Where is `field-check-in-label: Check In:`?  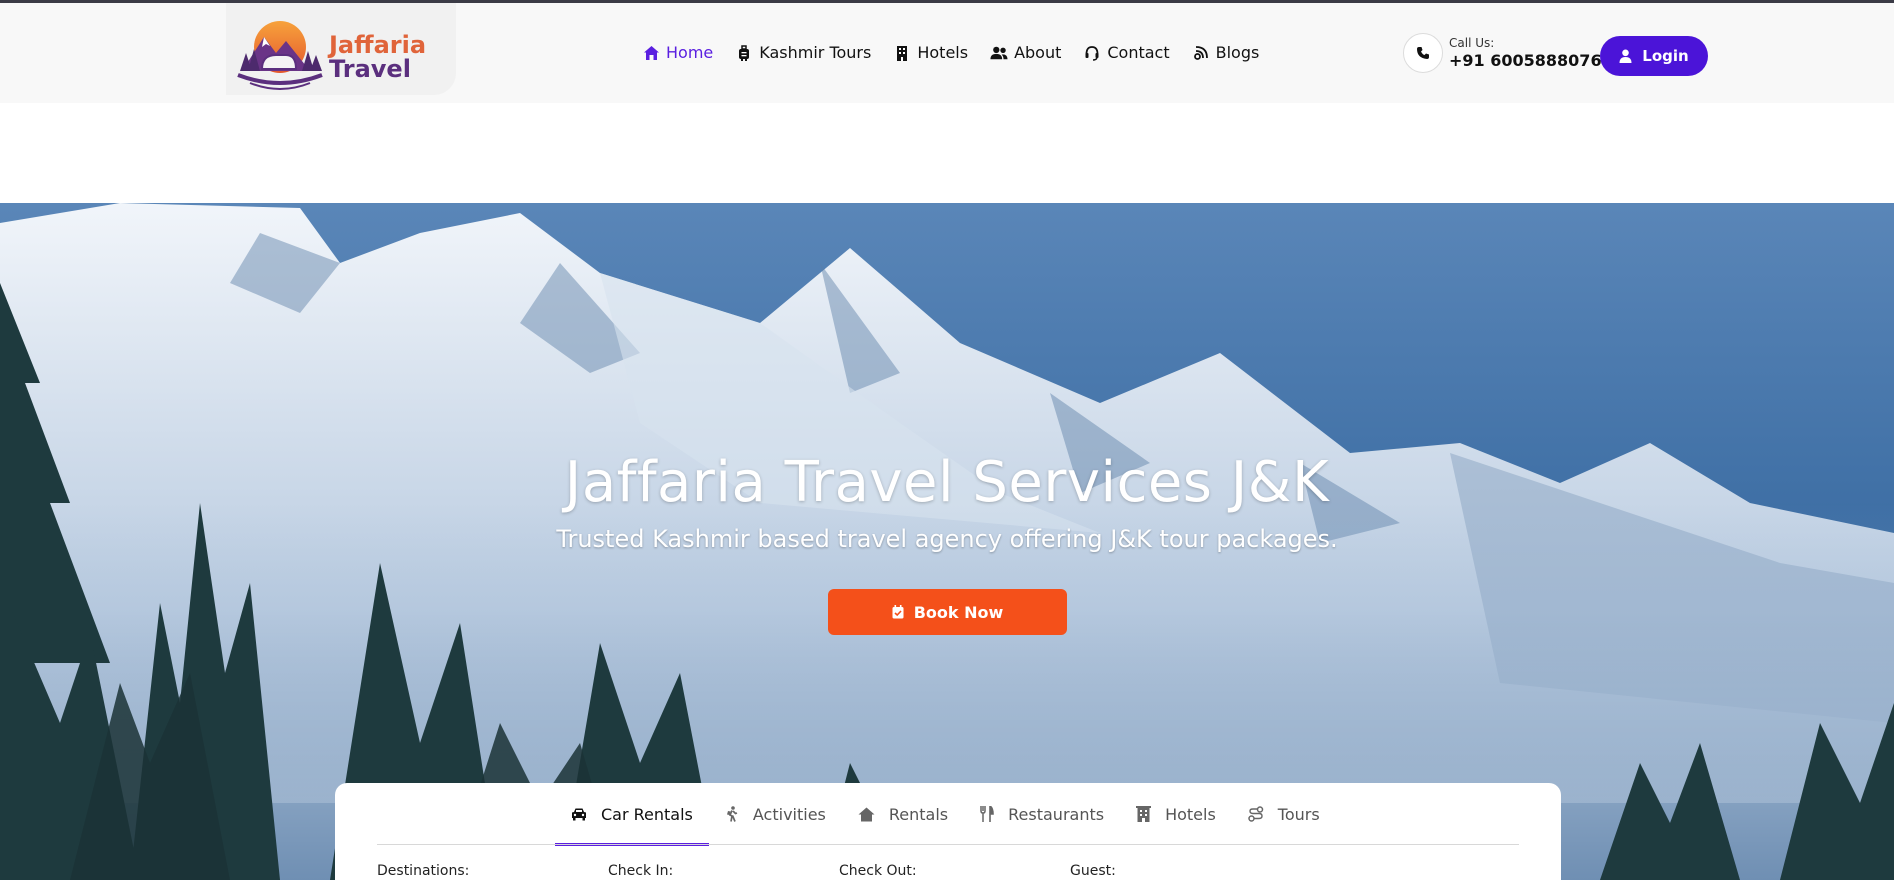 field-check-in-label: Check In: is located at coordinates (641, 871).